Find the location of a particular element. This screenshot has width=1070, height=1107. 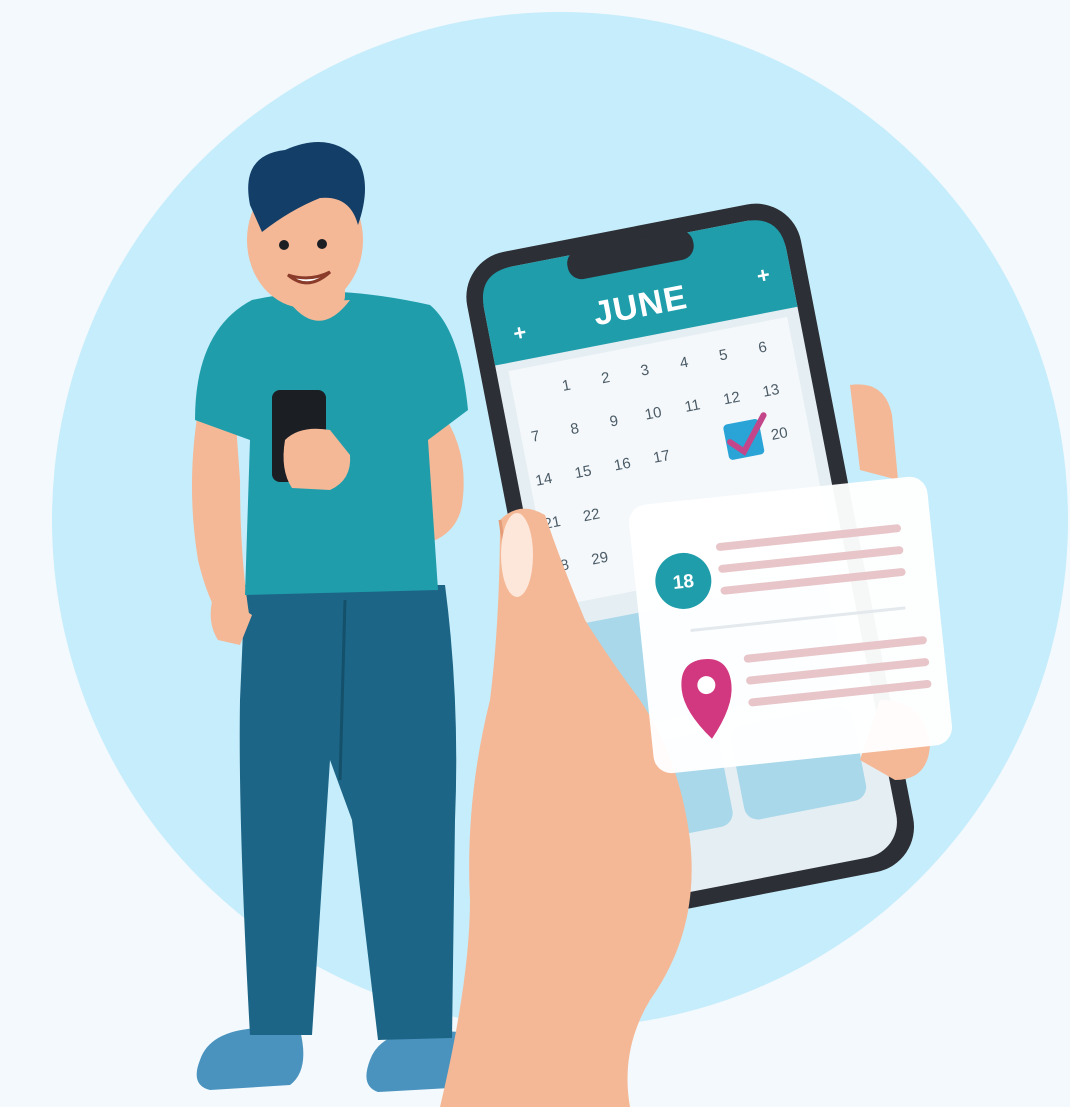

calendar-day: 12 is located at coordinates (732, 399).